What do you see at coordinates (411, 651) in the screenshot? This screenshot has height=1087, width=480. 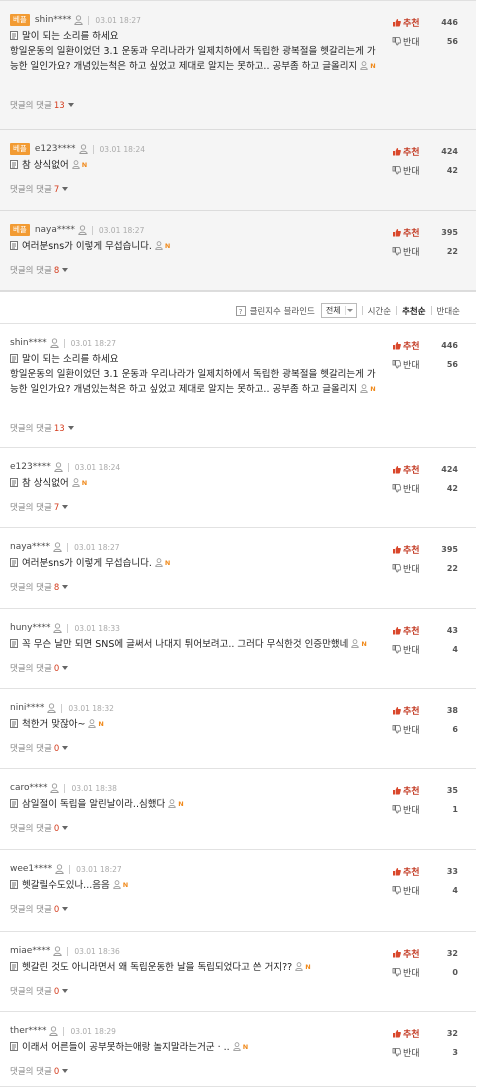 I see `oppose-label: 반대` at bounding box center [411, 651].